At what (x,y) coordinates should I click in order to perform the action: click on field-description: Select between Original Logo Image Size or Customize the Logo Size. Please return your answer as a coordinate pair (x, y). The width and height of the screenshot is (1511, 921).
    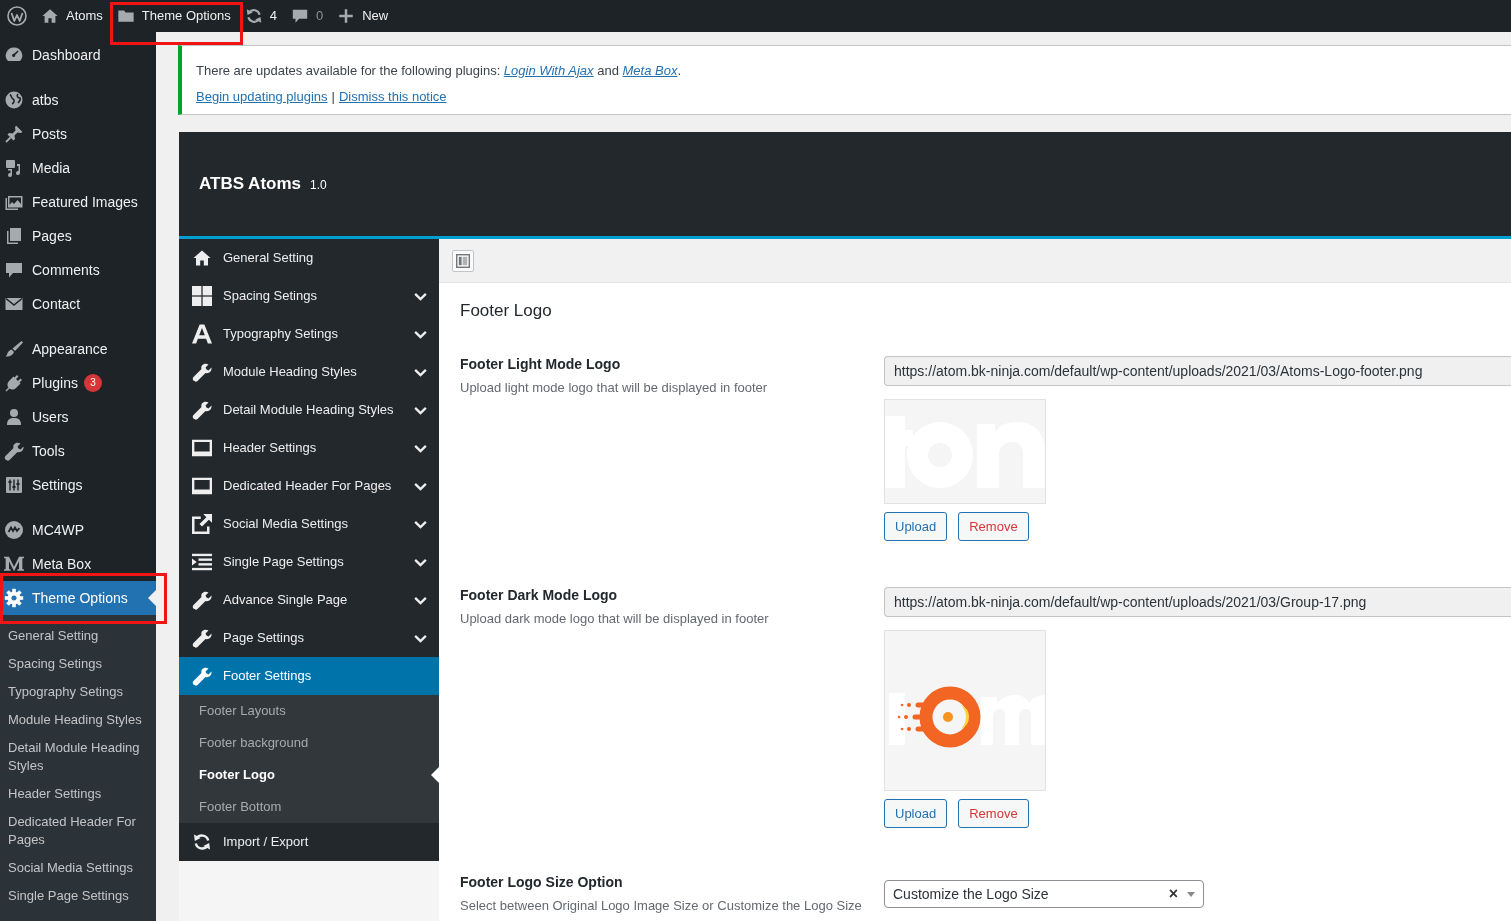
    Looking at the image, I should click on (661, 906).